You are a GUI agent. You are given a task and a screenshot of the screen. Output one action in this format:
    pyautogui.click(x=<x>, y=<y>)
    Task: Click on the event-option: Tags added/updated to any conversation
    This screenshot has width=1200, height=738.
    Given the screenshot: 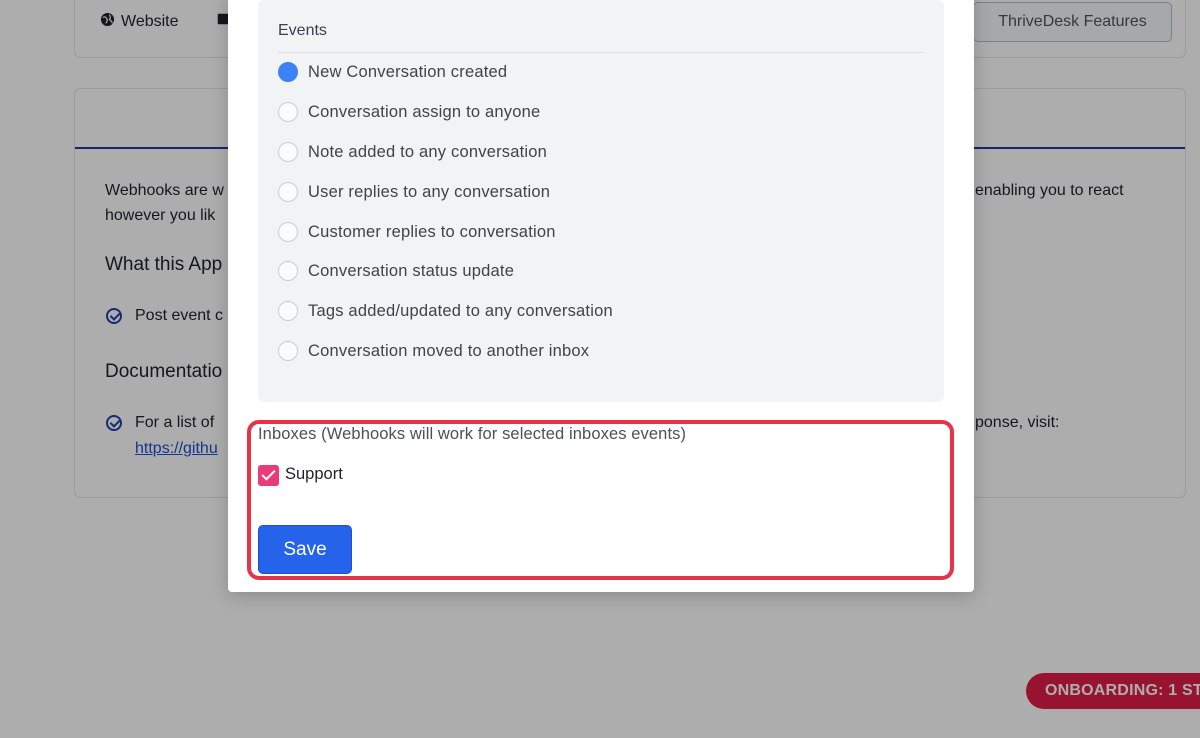 What is the action you would take?
    pyautogui.click(x=445, y=311)
    